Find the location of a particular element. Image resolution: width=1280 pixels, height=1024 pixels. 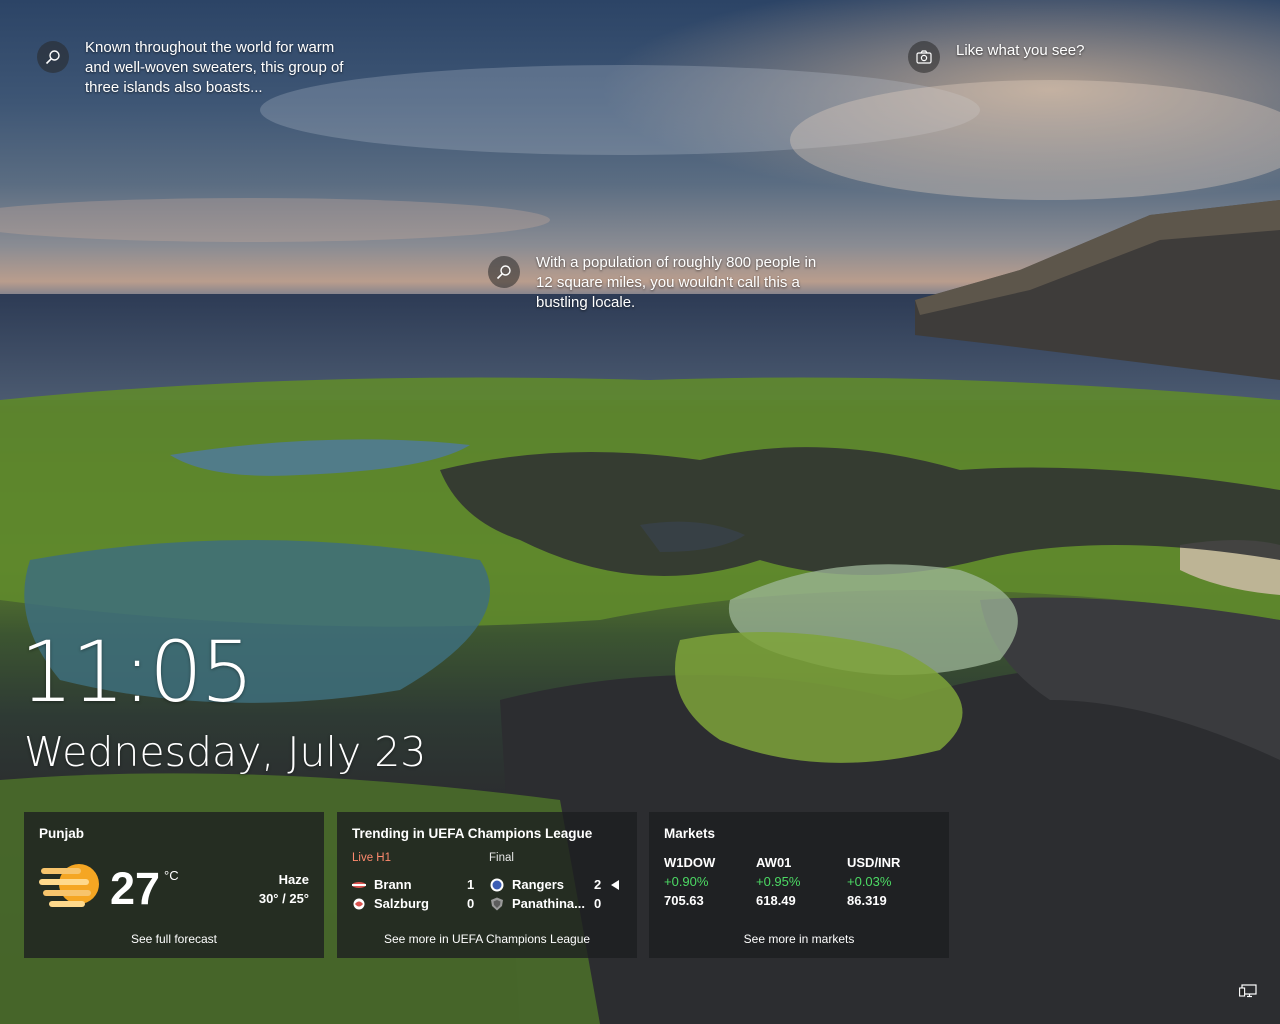

team-row: Salzburg is located at coordinates (390, 903).